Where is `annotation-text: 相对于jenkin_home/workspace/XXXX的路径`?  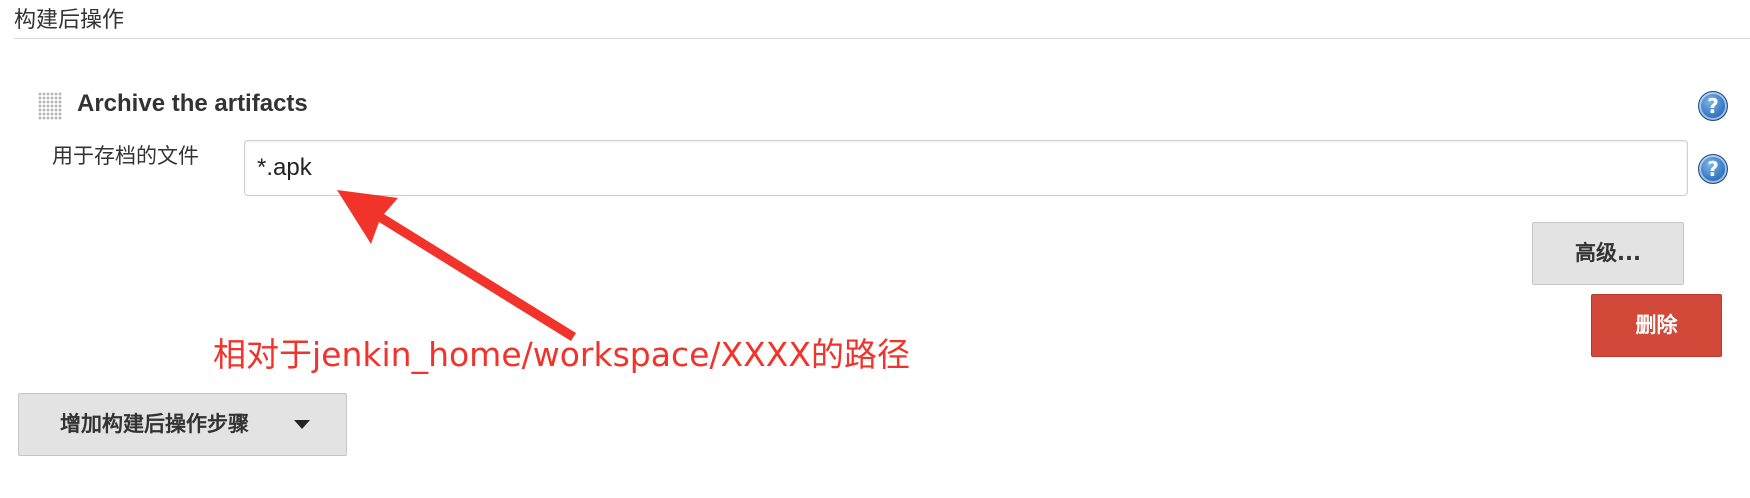
annotation-text: 相对于jenkin_home/workspace/XXXX的路径 is located at coordinates (561, 354).